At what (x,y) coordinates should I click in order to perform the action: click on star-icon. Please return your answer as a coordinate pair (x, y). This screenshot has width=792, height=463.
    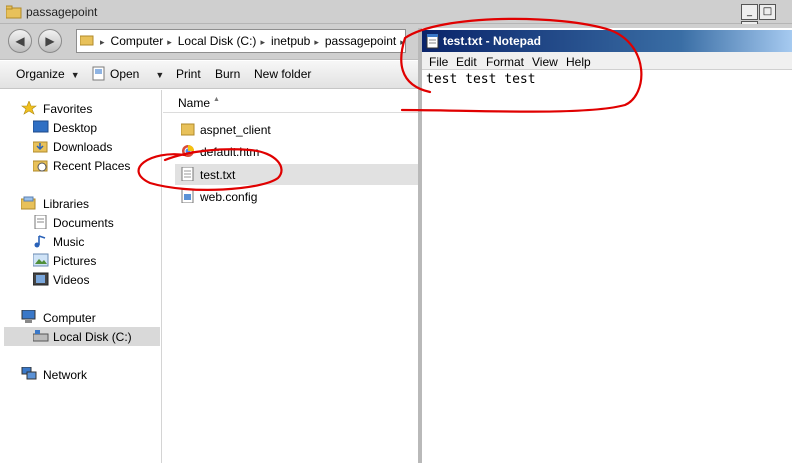
    Looking at the image, I should click on (29, 108).